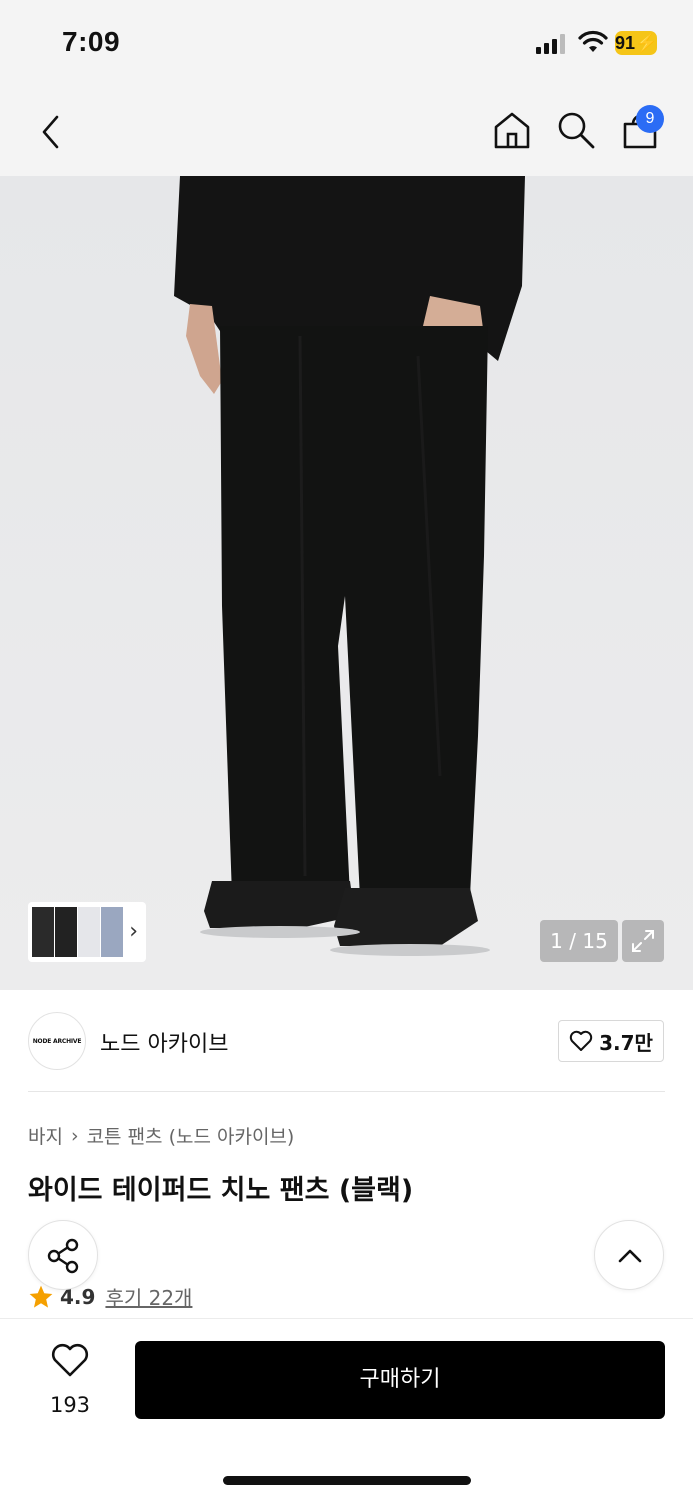 This screenshot has height=1500, width=693. What do you see at coordinates (148, 1296) in the screenshot?
I see `review-count-link: 후기 22개` at bounding box center [148, 1296].